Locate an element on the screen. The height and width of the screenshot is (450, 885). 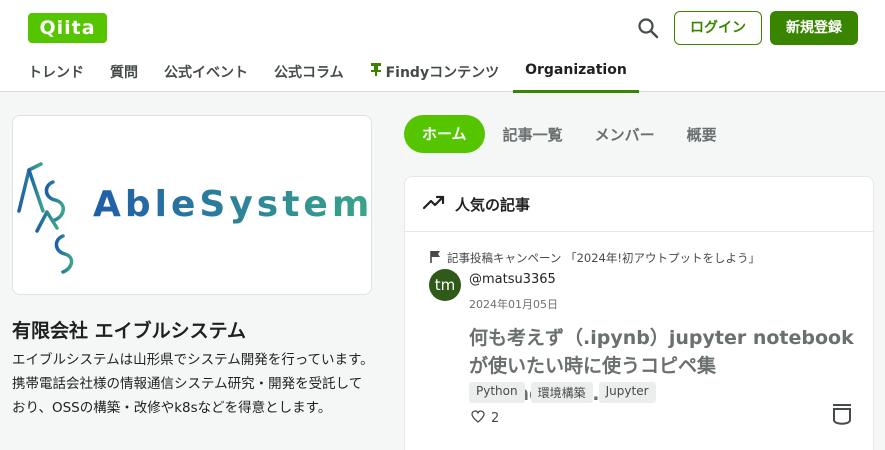
nav-item-label: Findyコンテンツ is located at coordinates (442, 73).